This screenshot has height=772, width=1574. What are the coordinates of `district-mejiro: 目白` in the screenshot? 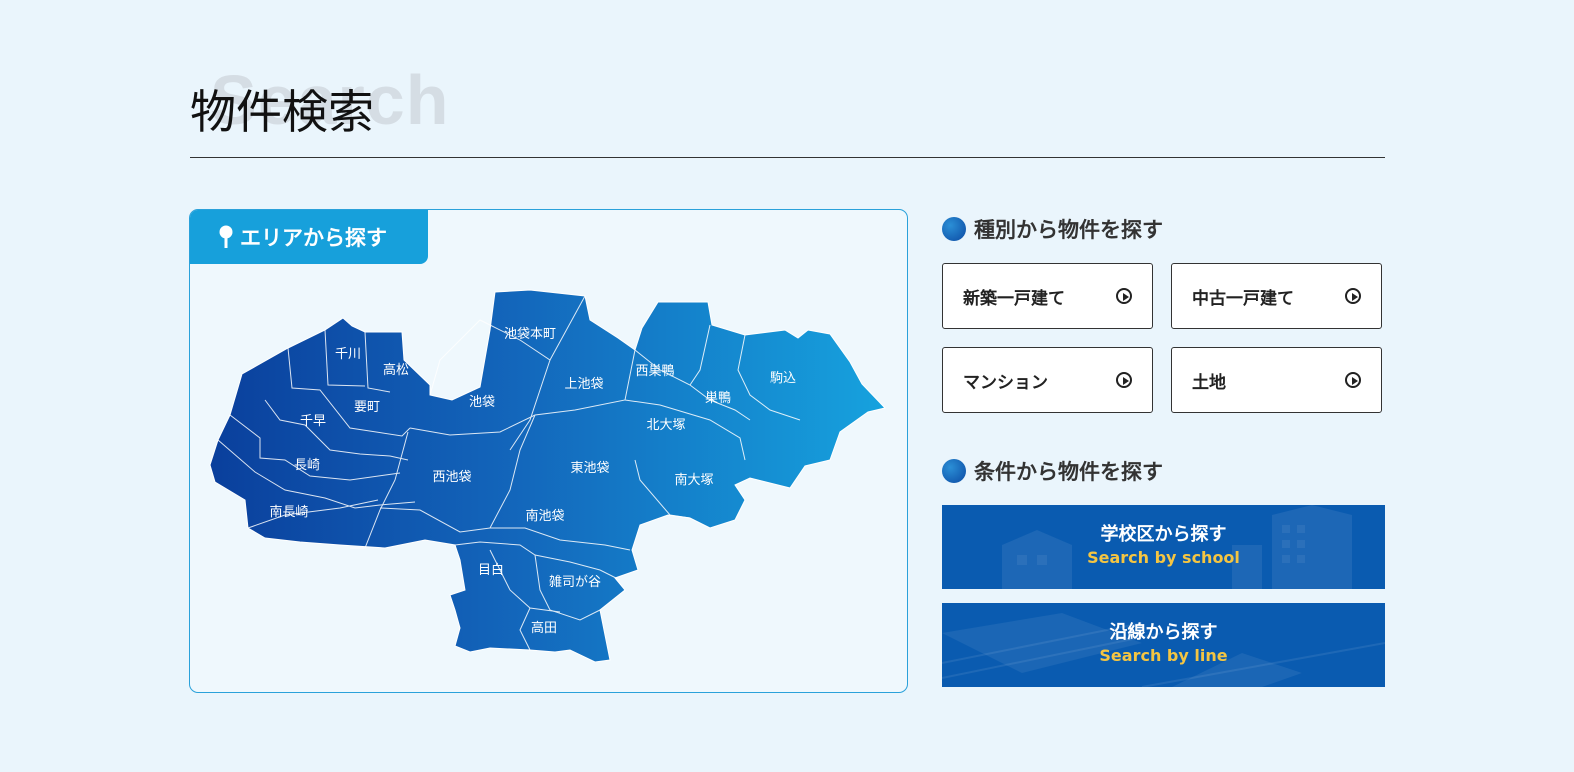 It's located at (491, 570).